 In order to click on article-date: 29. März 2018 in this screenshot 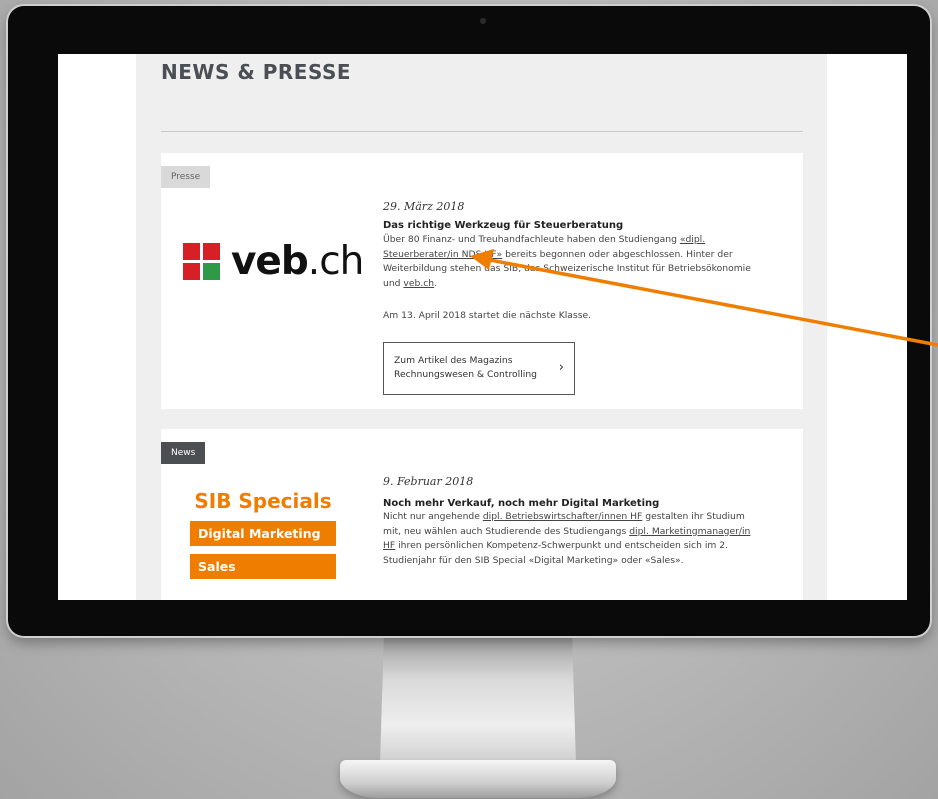, I will do `click(424, 206)`.